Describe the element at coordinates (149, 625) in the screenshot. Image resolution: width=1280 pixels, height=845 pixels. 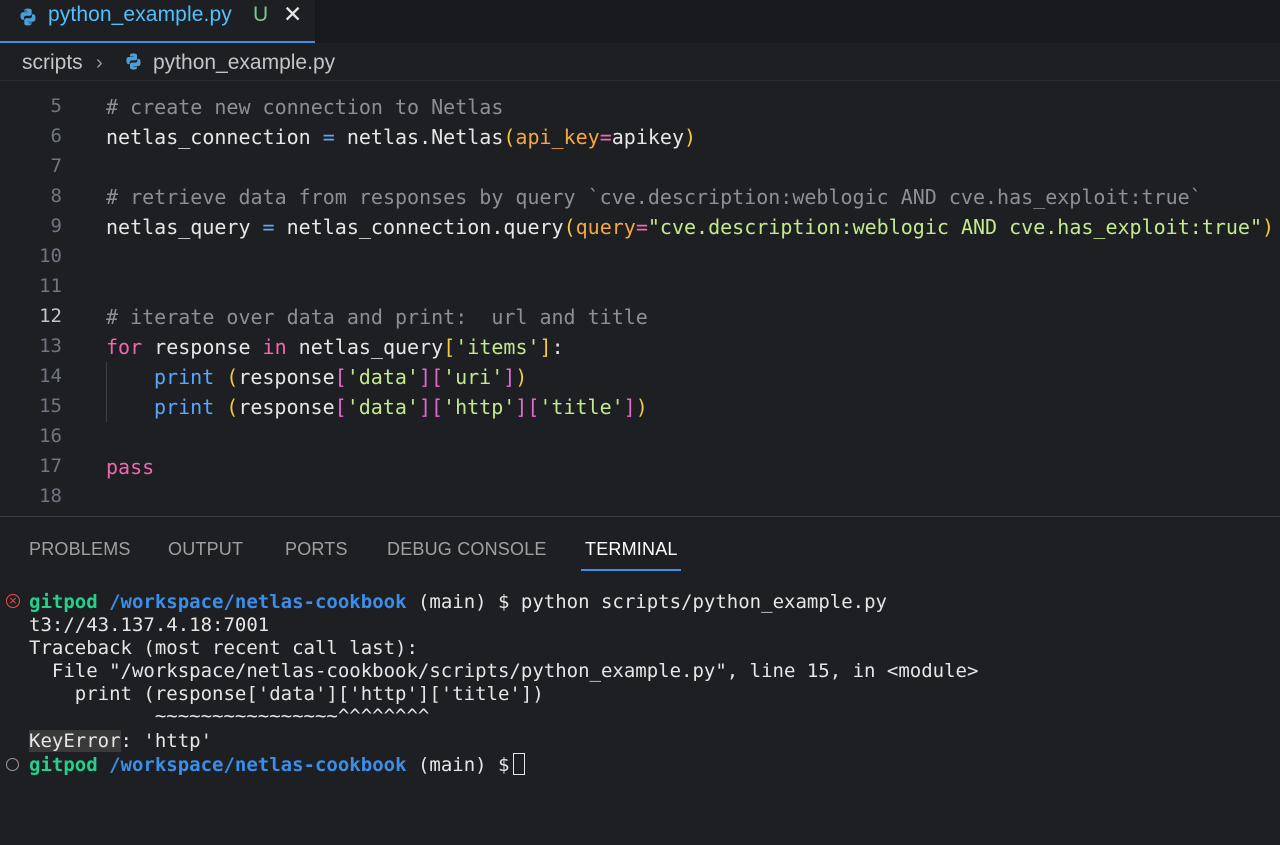
I see `terminal-output: t3://43.137.4.18:7001` at that location.